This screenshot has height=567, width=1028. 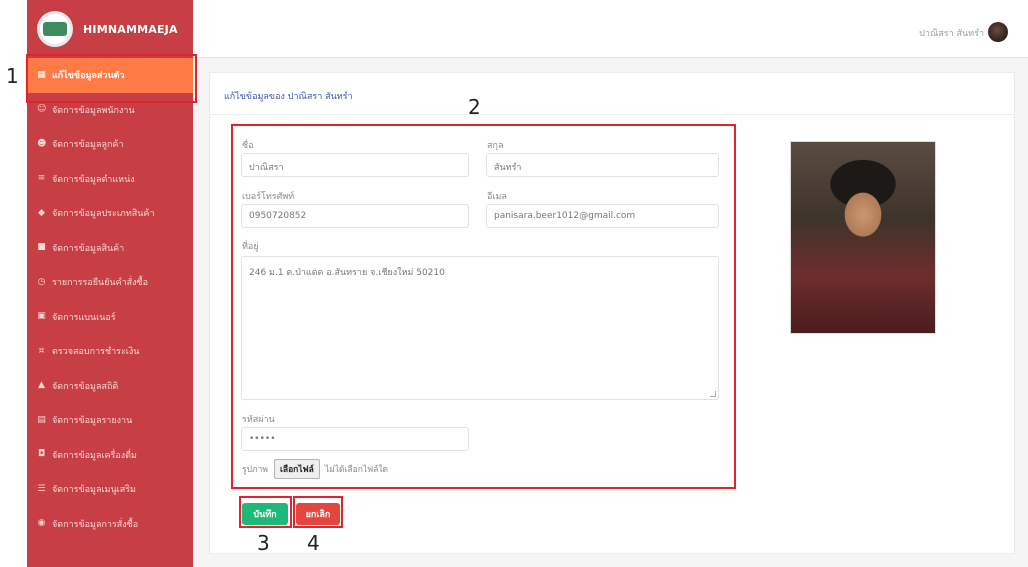 I want to click on sidebar-item-7: ◷ รายการรอยืนยันคำสั่งซื้อ, so click(x=110, y=282).